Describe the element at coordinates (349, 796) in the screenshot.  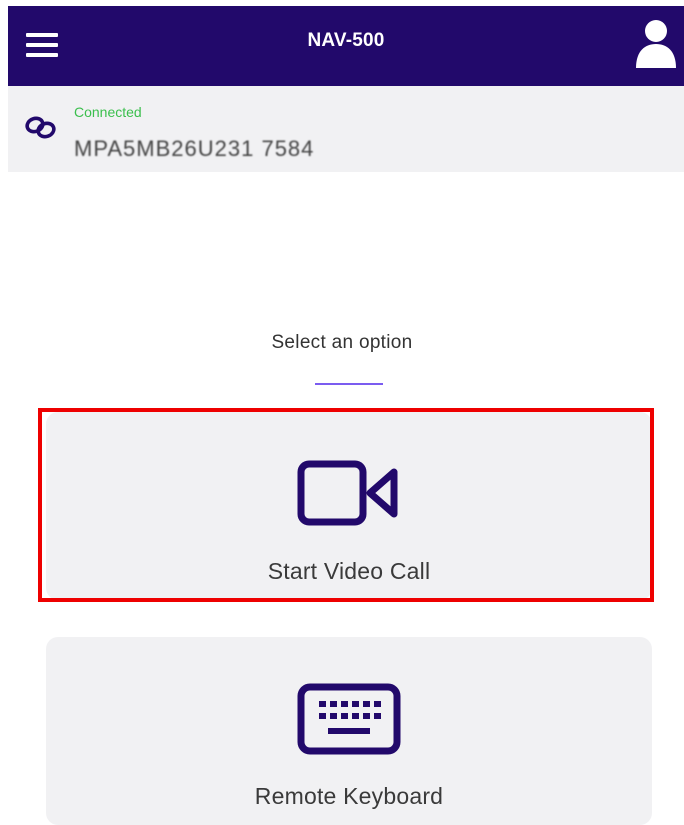
I see `remote-keyboard-label: Remote Keyboard` at that location.